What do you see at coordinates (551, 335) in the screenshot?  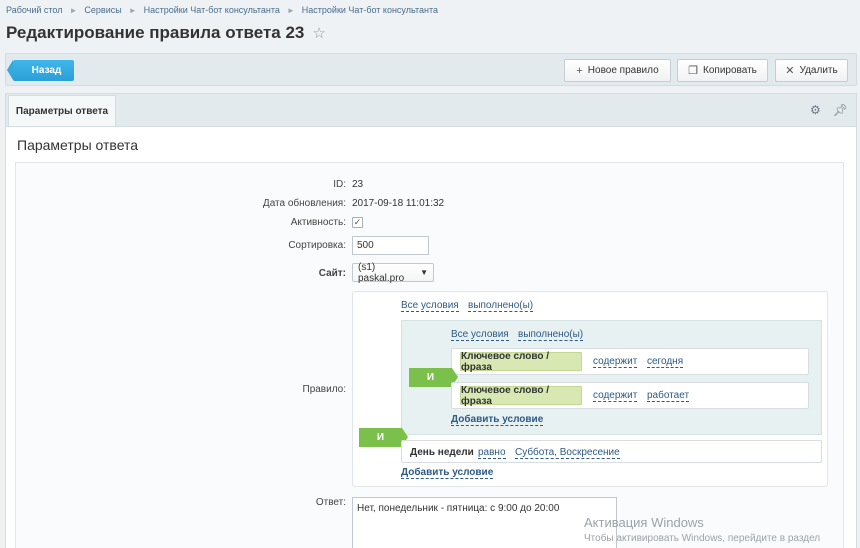 I see `inner-fulfilled-link: выполнено(ы)` at bounding box center [551, 335].